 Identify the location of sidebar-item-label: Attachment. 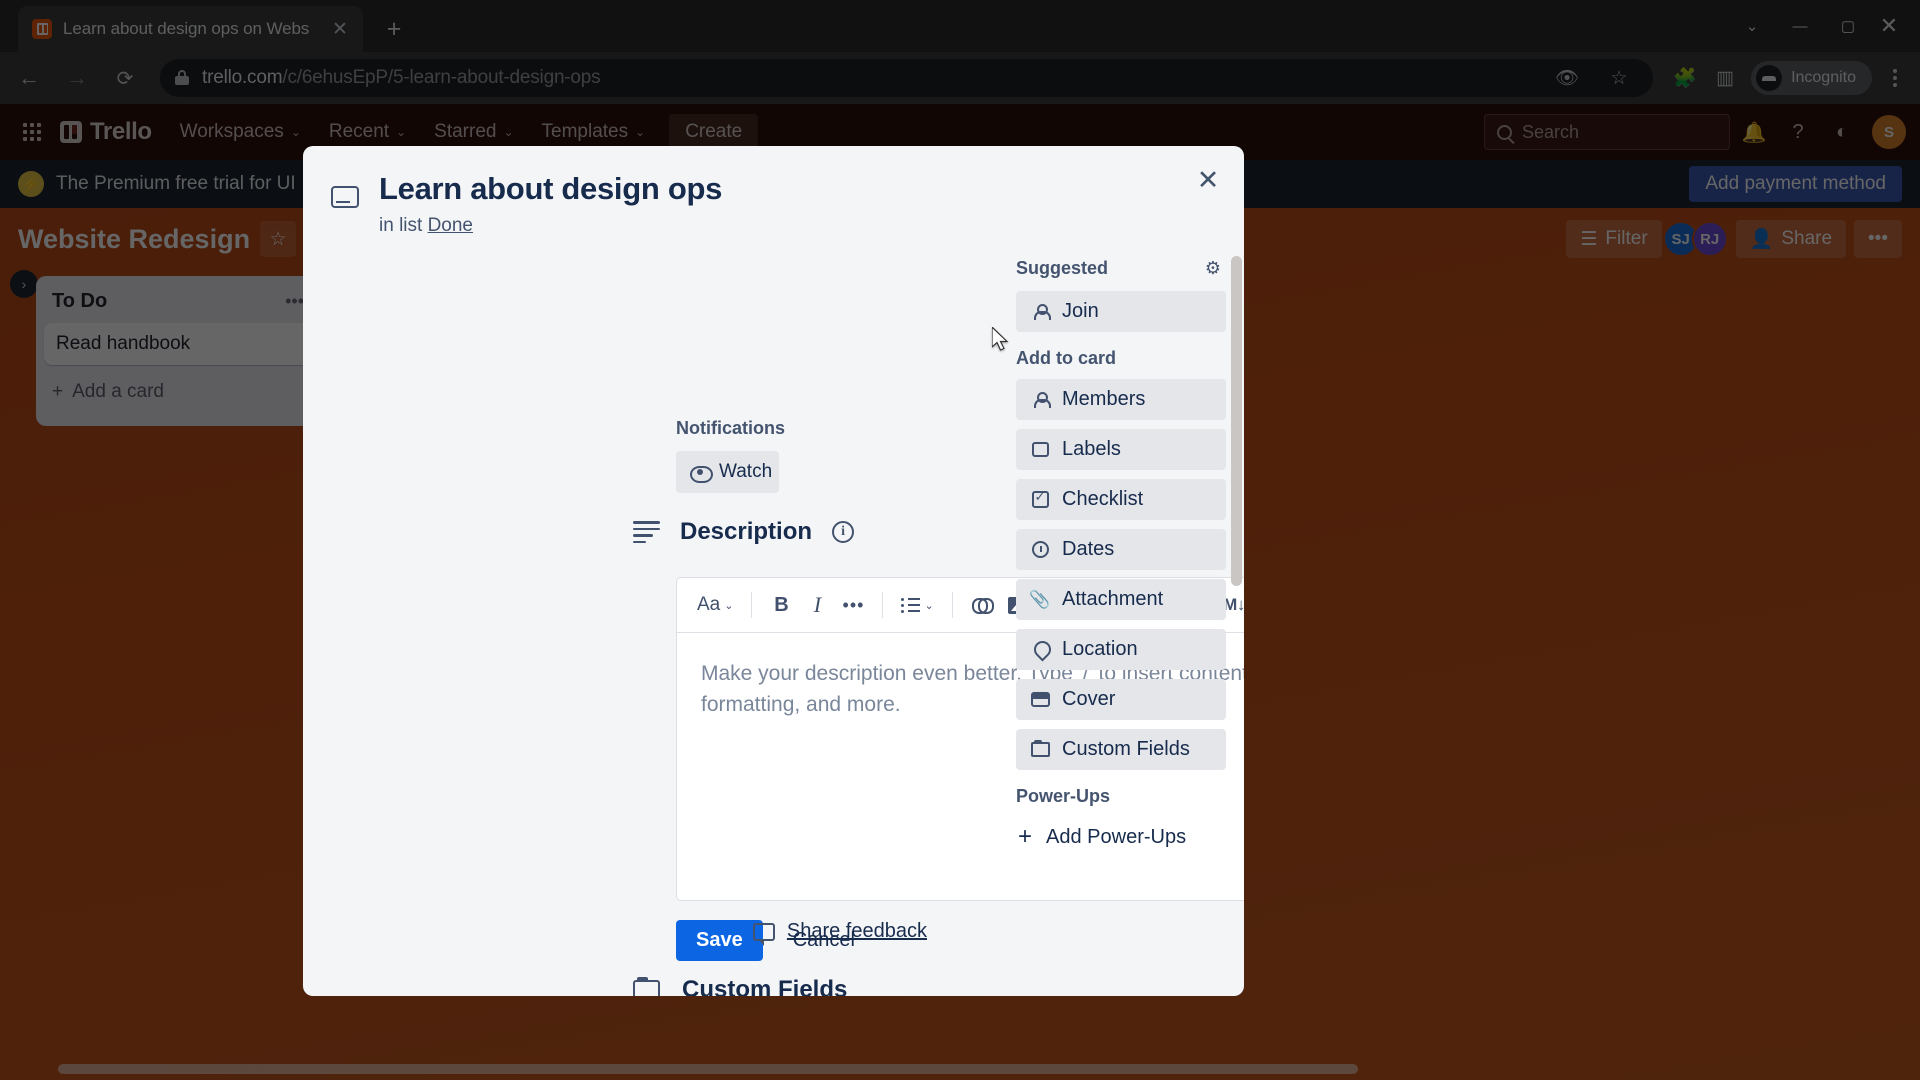
(1113, 599).